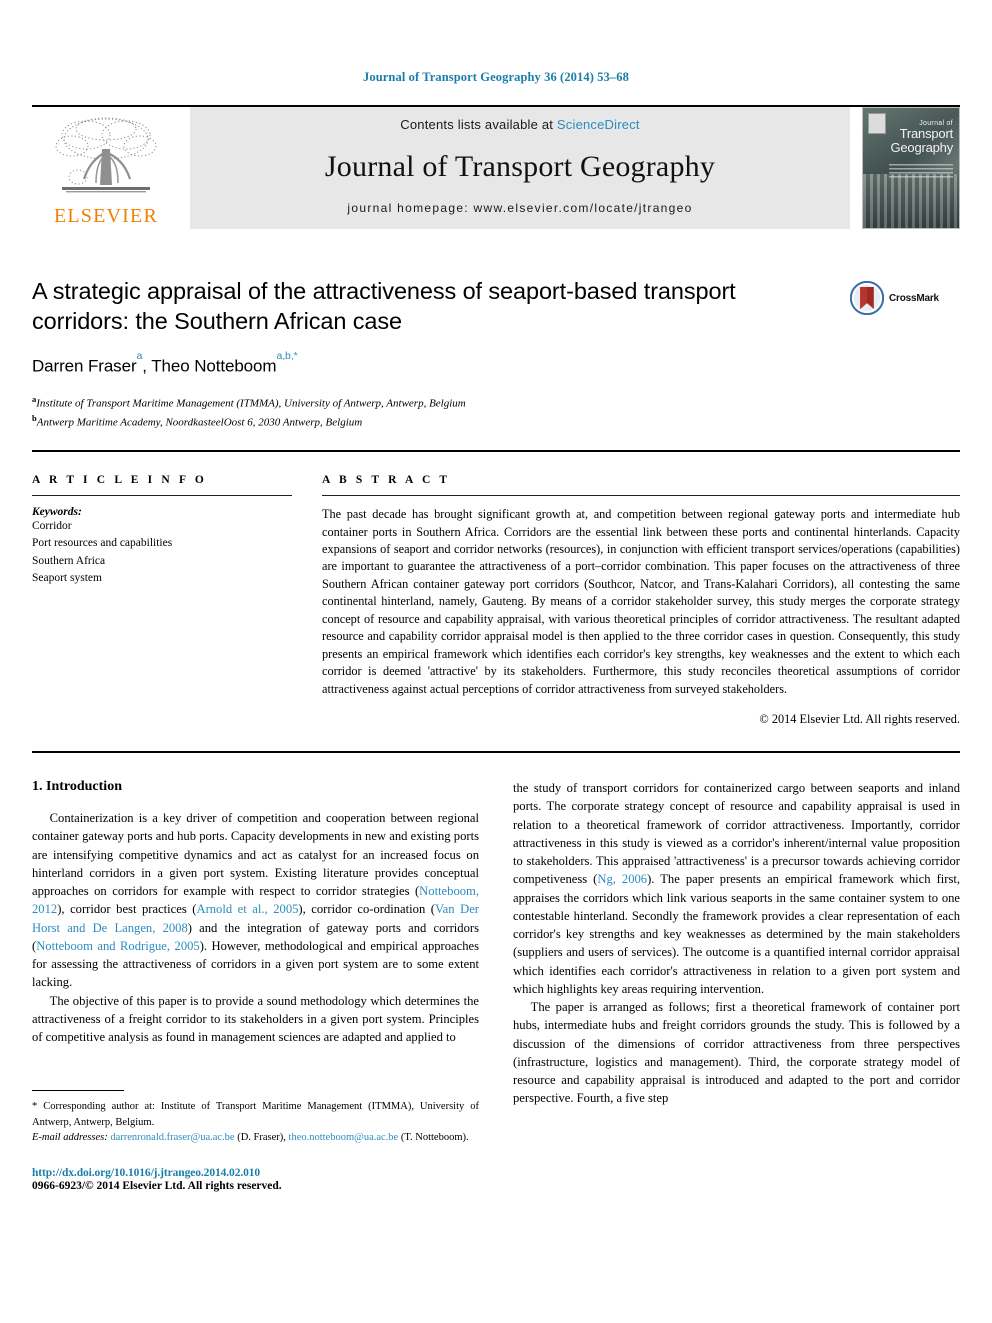 This screenshot has width=992, height=1323. I want to click on author-name-2: Theo Notteboom, so click(213, 366).